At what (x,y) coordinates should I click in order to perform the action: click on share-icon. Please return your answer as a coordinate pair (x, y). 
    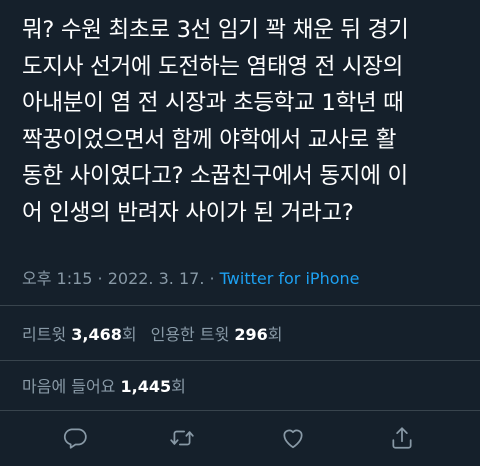
    Looking at the image, I should click on (402, 438).